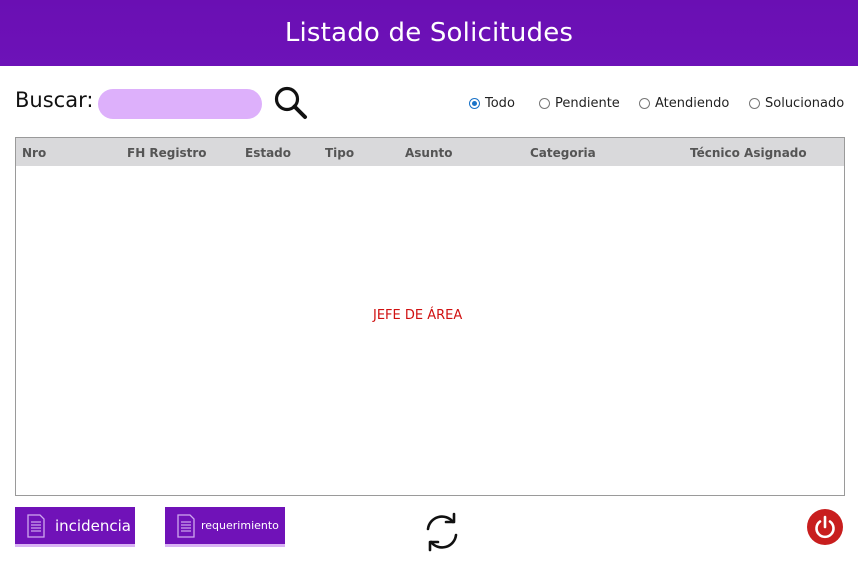 The width and height of the screenshot is (858, 569). Describe the element at coordinates (754, 103) in the screenshot. I see `radio-solucionado` at that location.